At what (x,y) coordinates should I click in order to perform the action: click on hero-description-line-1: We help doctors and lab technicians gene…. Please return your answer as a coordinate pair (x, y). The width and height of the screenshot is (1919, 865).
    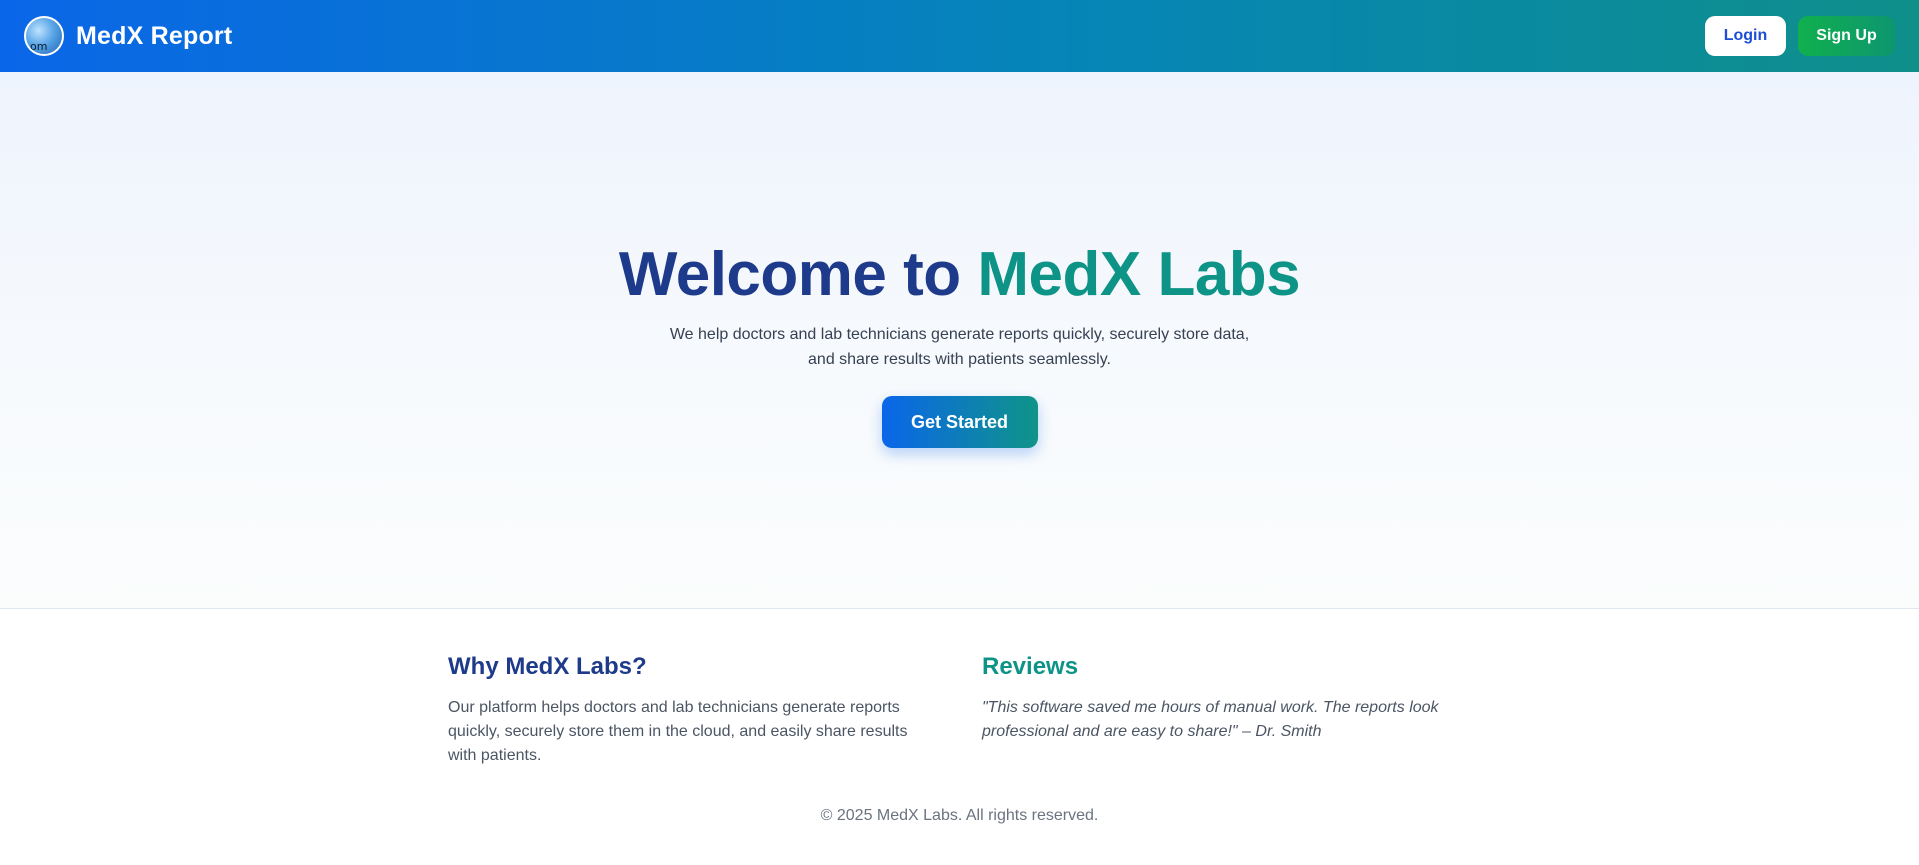
    Looking at the image, I should click on (959, 334).